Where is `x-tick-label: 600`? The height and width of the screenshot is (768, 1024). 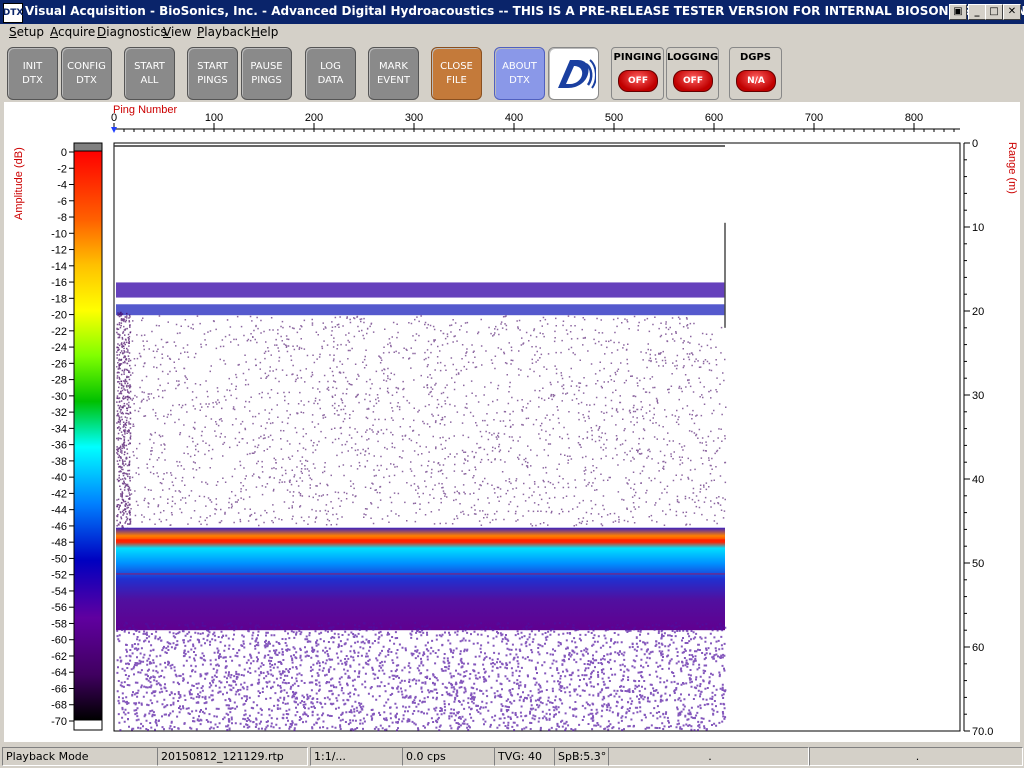 x-tick-label: 600 is located at coordinates (714, 118).